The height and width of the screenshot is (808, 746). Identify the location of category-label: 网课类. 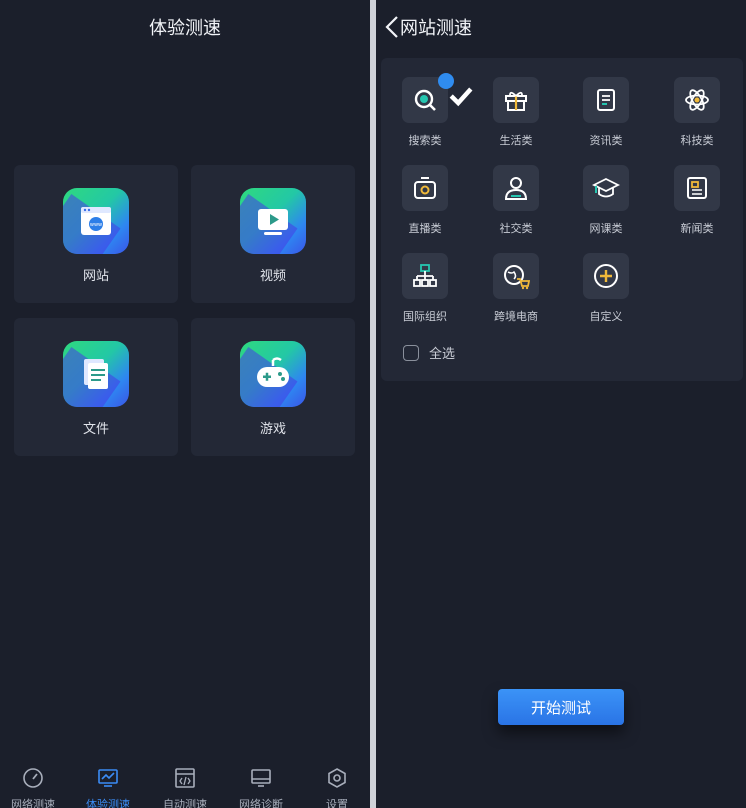
(606, 228).